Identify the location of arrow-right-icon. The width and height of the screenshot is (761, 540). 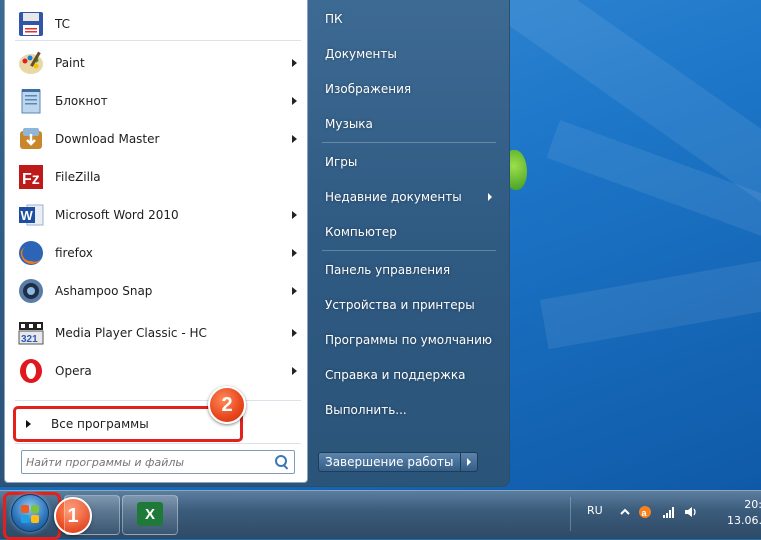
(468, 462).